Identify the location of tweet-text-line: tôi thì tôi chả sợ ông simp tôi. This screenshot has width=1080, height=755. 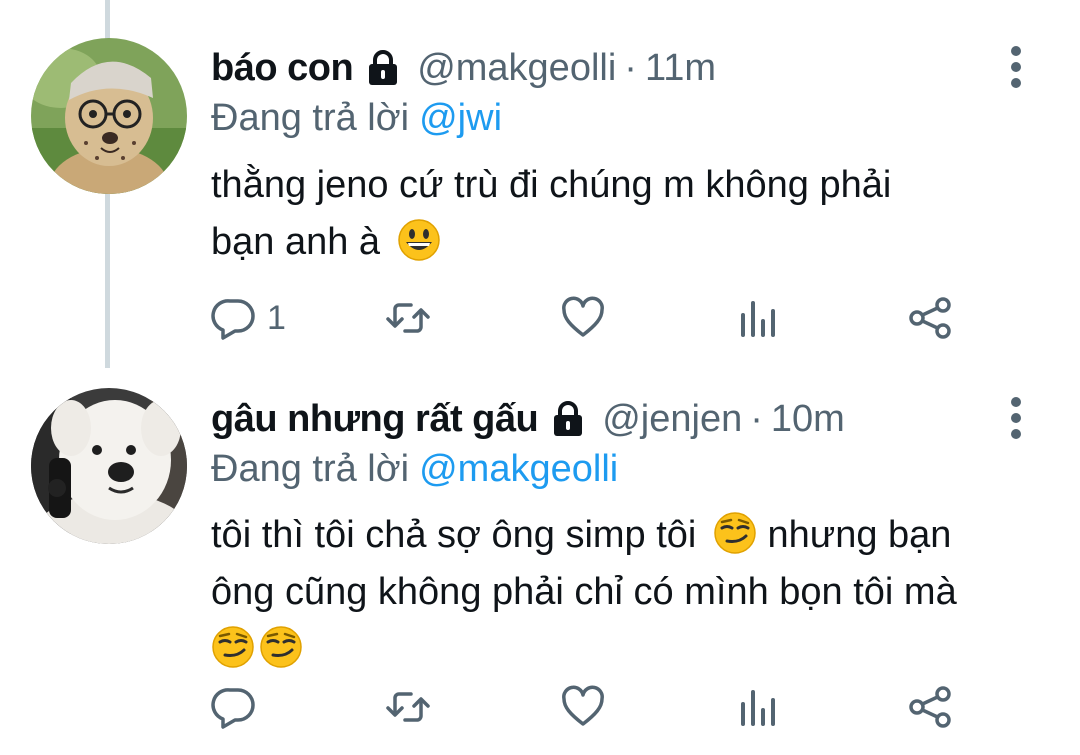
(454, 535).